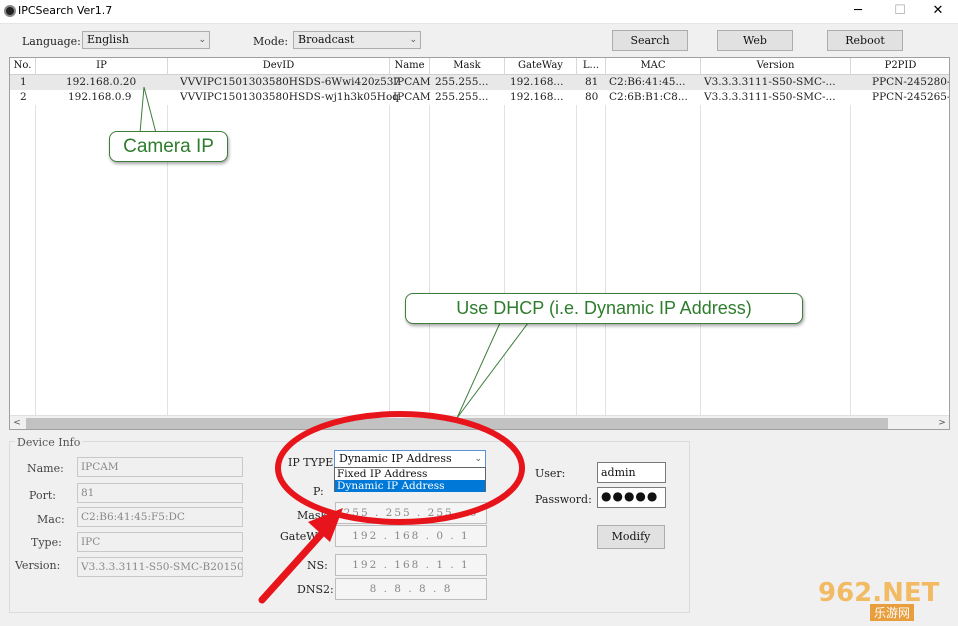  I want to click on highlight-ring, so click(400, 468).